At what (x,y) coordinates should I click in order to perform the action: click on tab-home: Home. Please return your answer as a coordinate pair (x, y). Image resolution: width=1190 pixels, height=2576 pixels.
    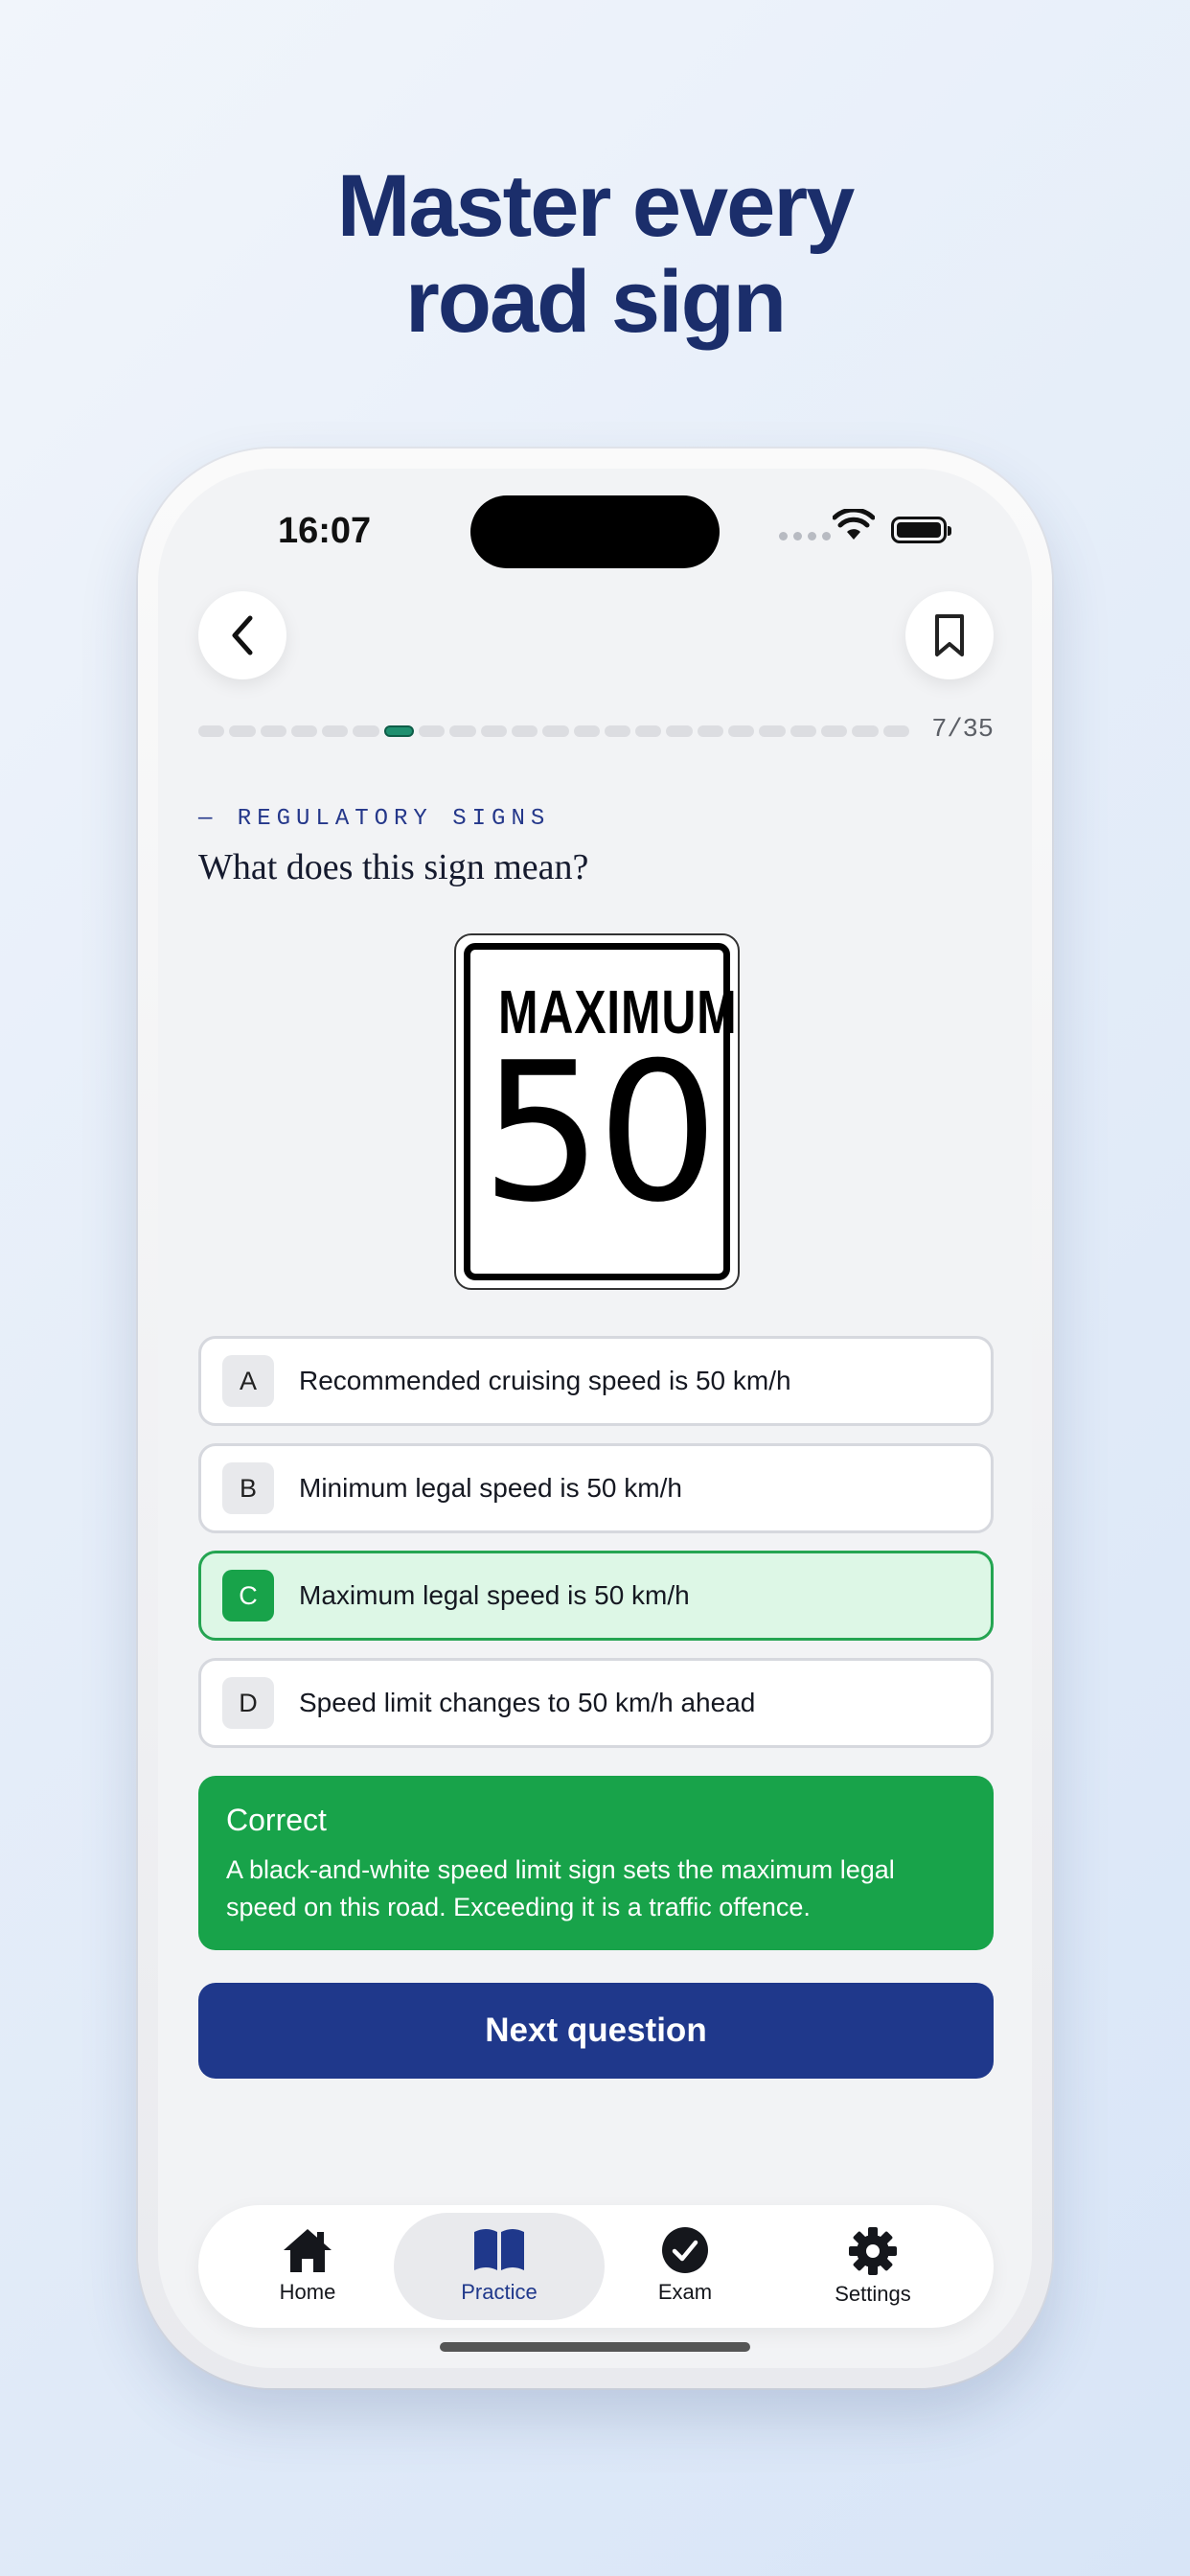
    Looking at the image, I should click on (308, 2266).